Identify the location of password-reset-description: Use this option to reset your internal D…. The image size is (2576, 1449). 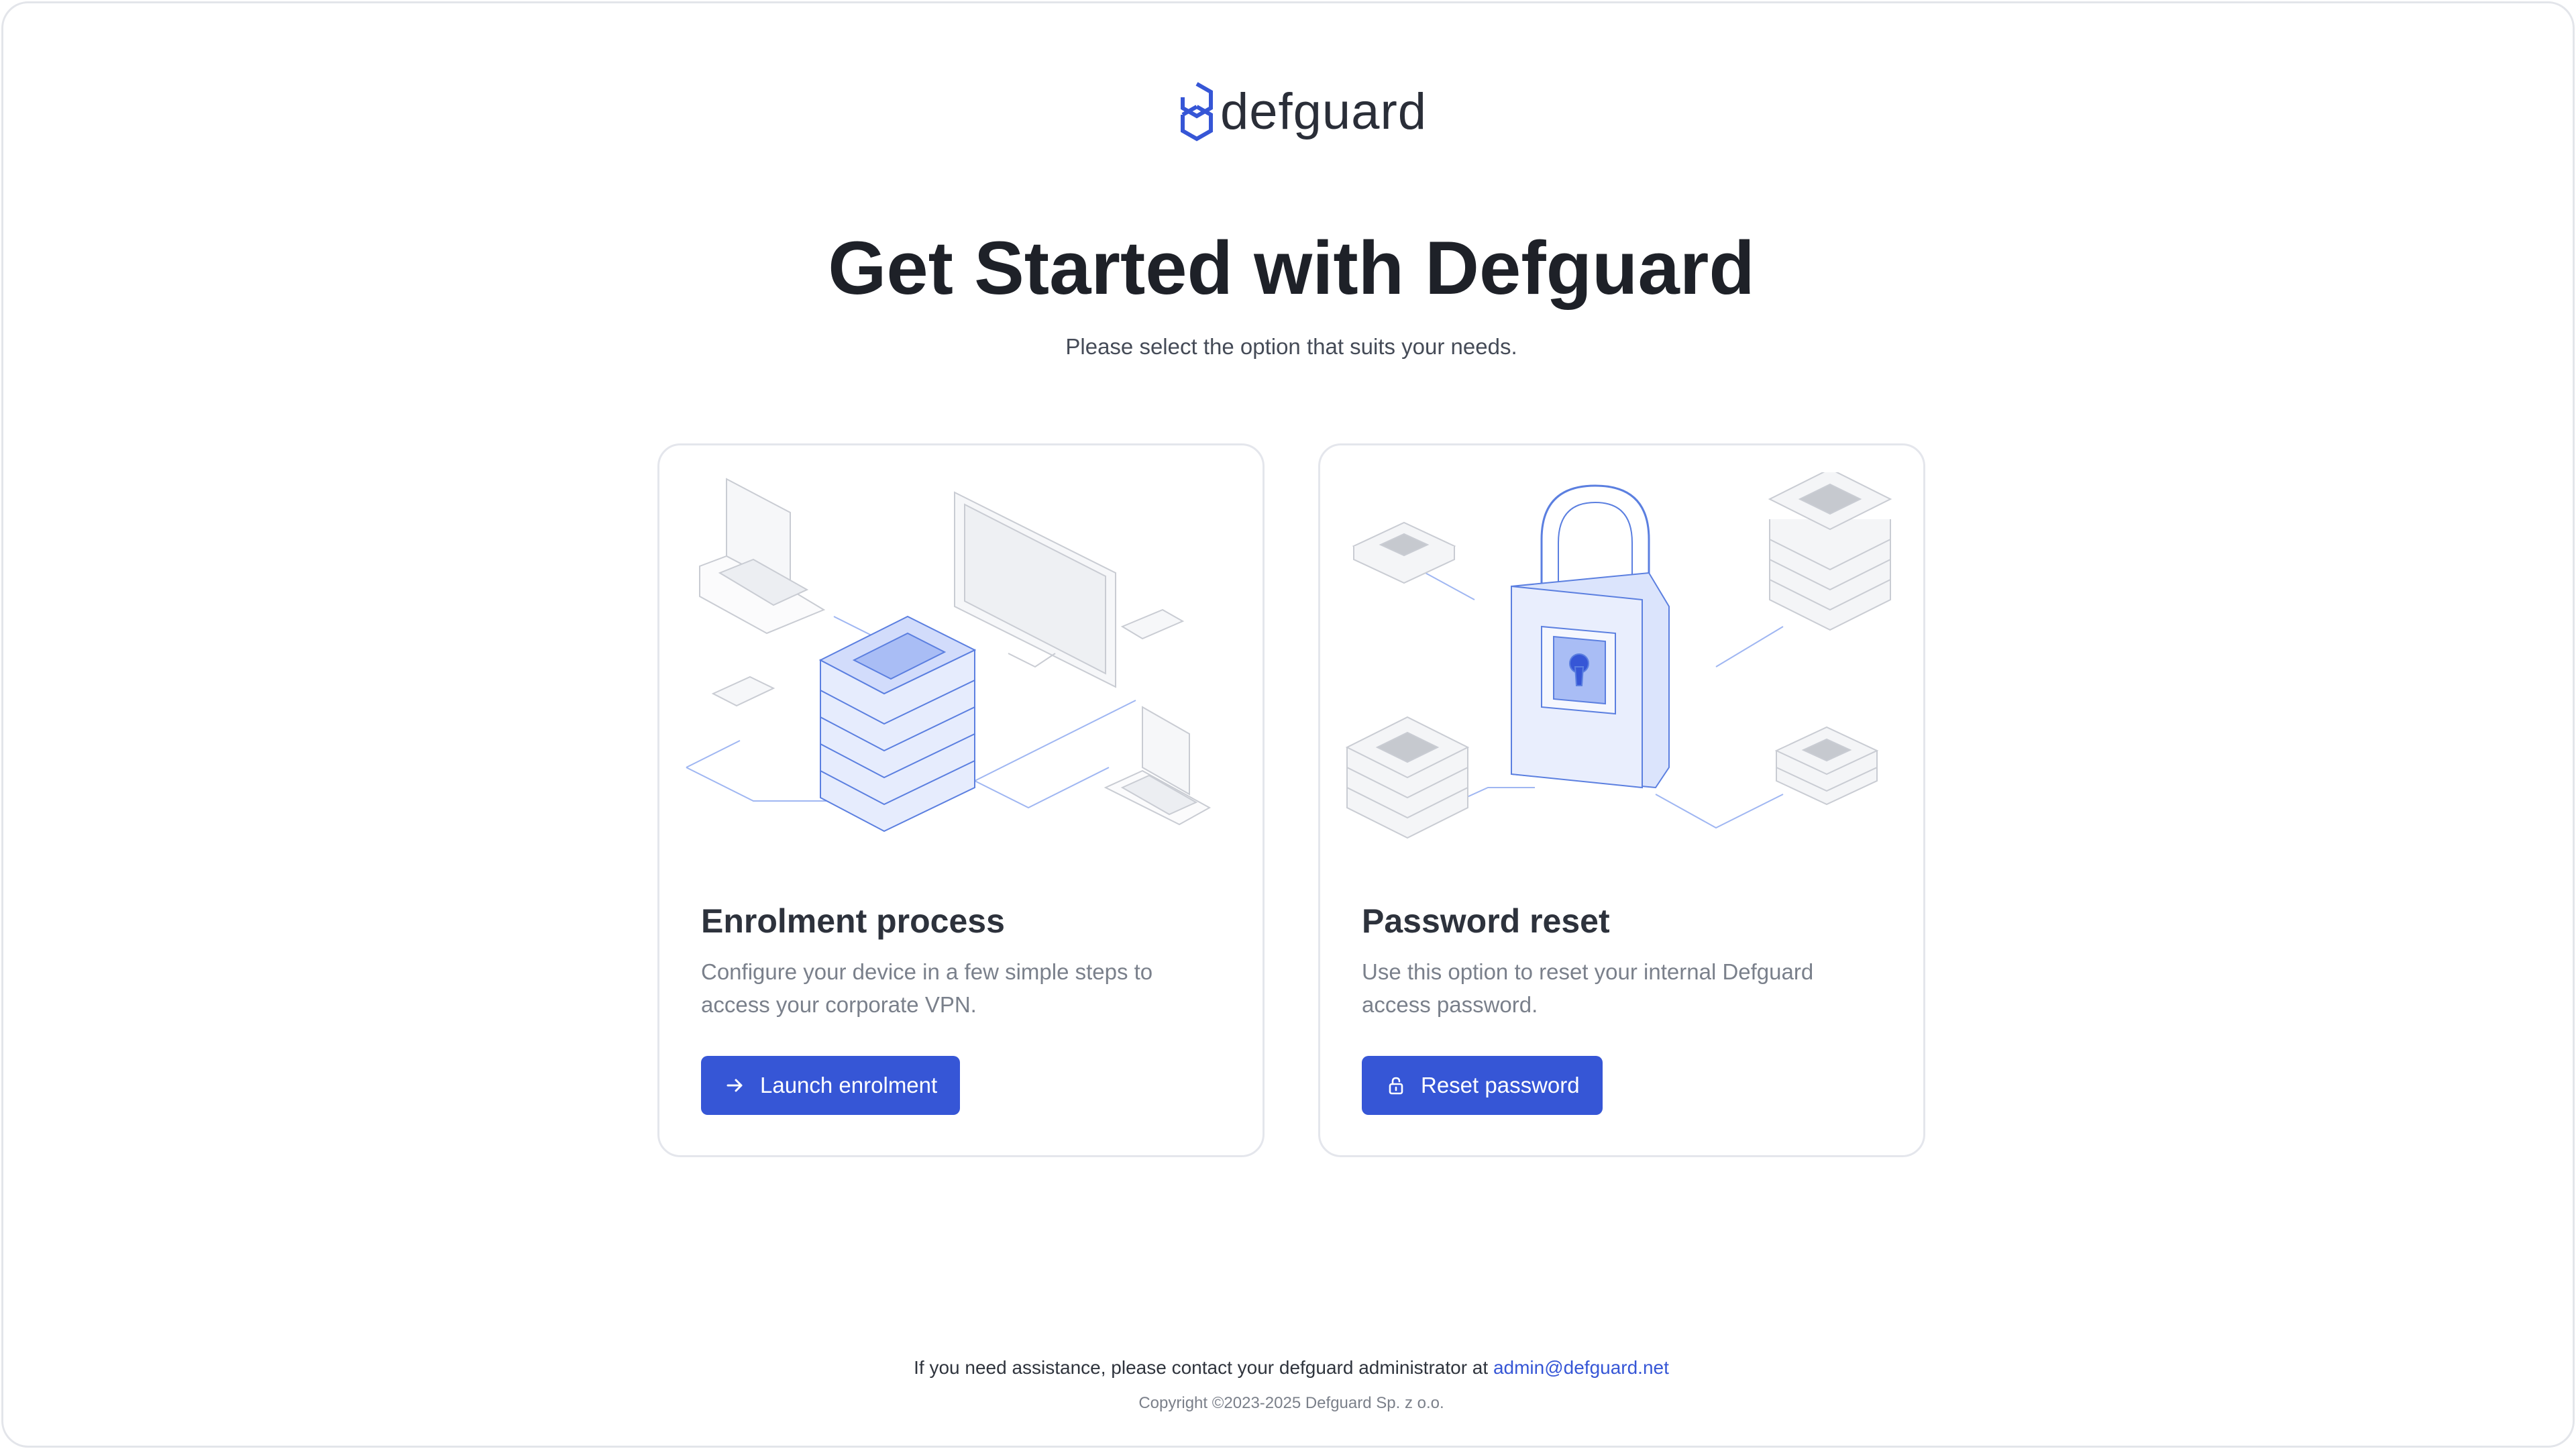
(1588, 988).